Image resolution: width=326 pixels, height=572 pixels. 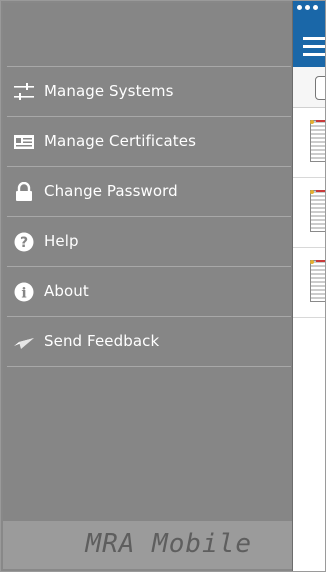 I want to click on svg-text: i, so click(x=23, y=294).